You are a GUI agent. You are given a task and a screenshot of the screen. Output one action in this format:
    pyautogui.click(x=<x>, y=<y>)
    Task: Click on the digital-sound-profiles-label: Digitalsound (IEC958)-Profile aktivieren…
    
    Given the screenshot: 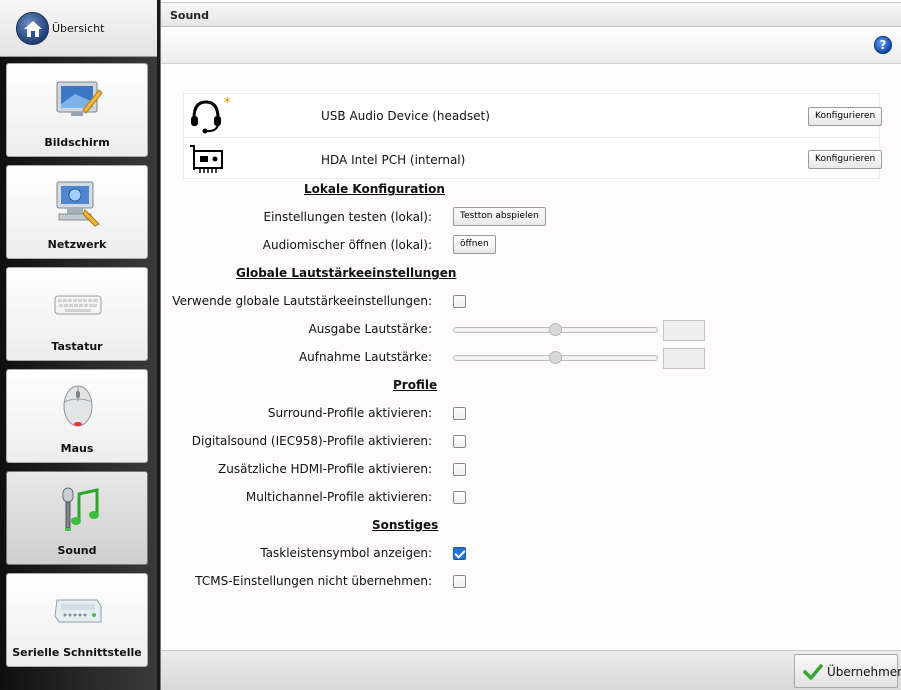 What is the action you would take?
    pyautogui.click(x=311, y=441)
    